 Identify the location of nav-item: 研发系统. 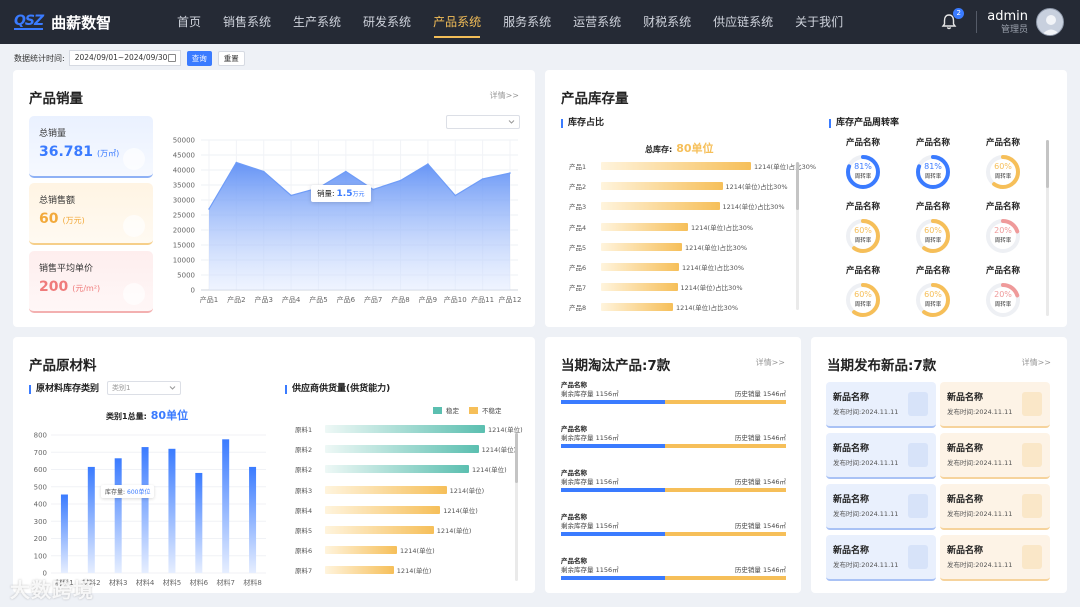
(387, 22).